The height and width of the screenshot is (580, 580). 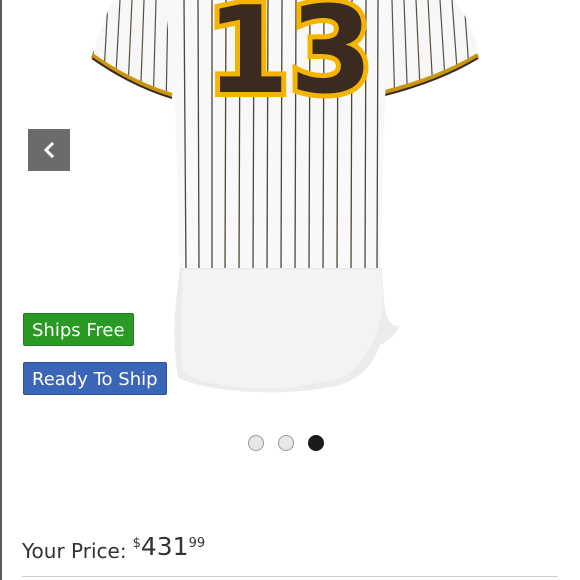 I want to click on price-cents: 99, so click(x=197, y=543).